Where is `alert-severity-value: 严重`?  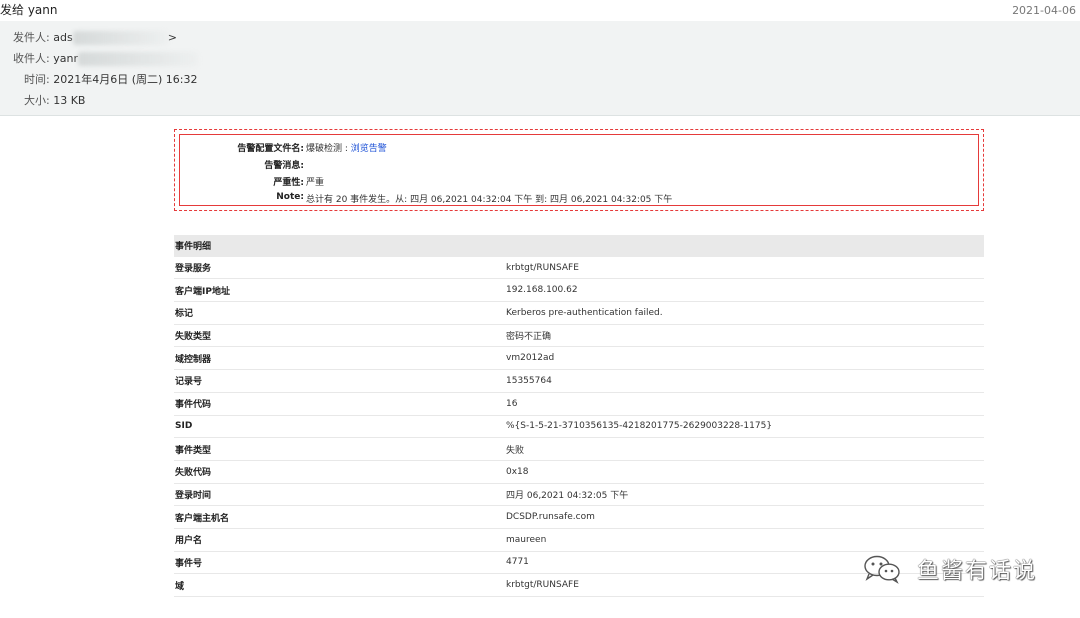 alert-severity-value: 严重 is located at coordinates (315, 183).